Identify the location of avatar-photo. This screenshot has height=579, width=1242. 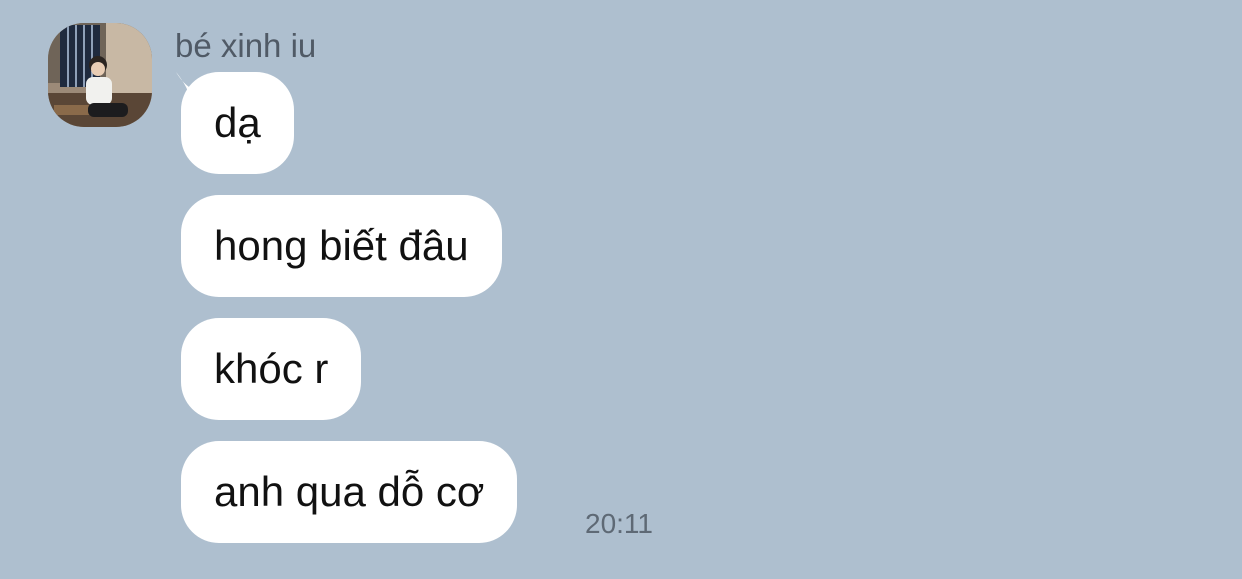
(100, 75).